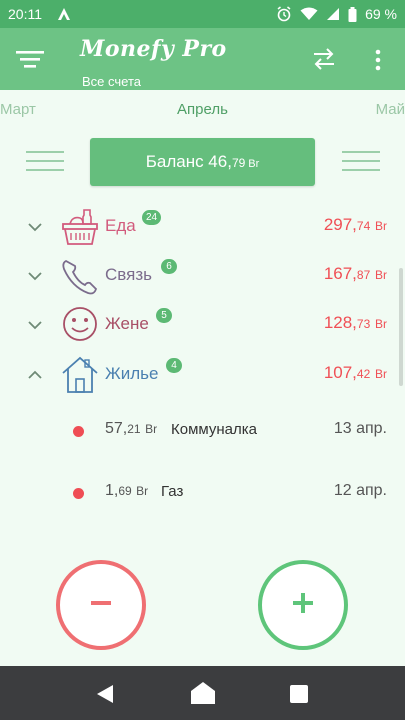 This screenshot has height=720, width=405. What do you see at coordinates (105, 694) in the screenshot?
I see `back-icon` at bounding box center [105, 694].